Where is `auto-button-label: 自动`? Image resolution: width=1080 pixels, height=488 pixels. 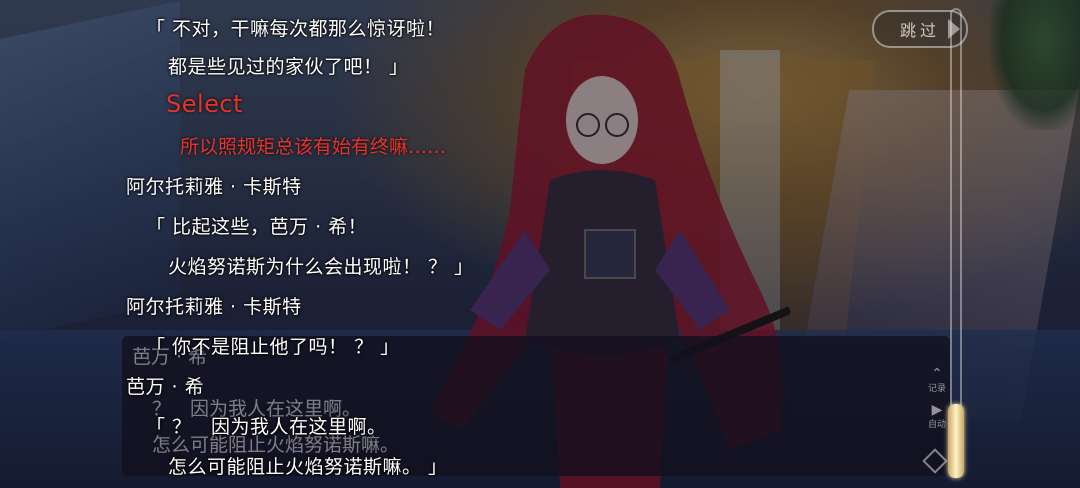 auto-button-label: 自动 is located at coordinates (936, 425).